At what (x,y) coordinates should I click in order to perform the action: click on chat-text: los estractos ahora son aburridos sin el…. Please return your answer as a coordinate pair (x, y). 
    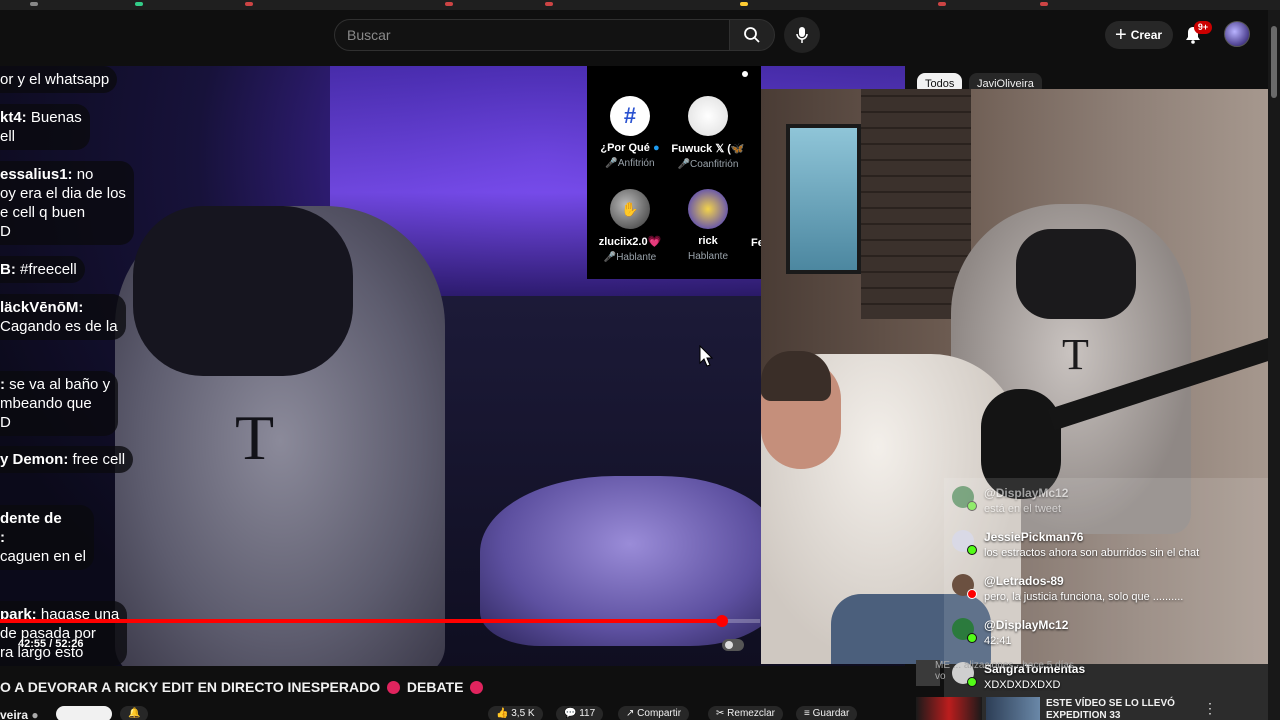
    Looking at the image, I should click on (1092, 553).